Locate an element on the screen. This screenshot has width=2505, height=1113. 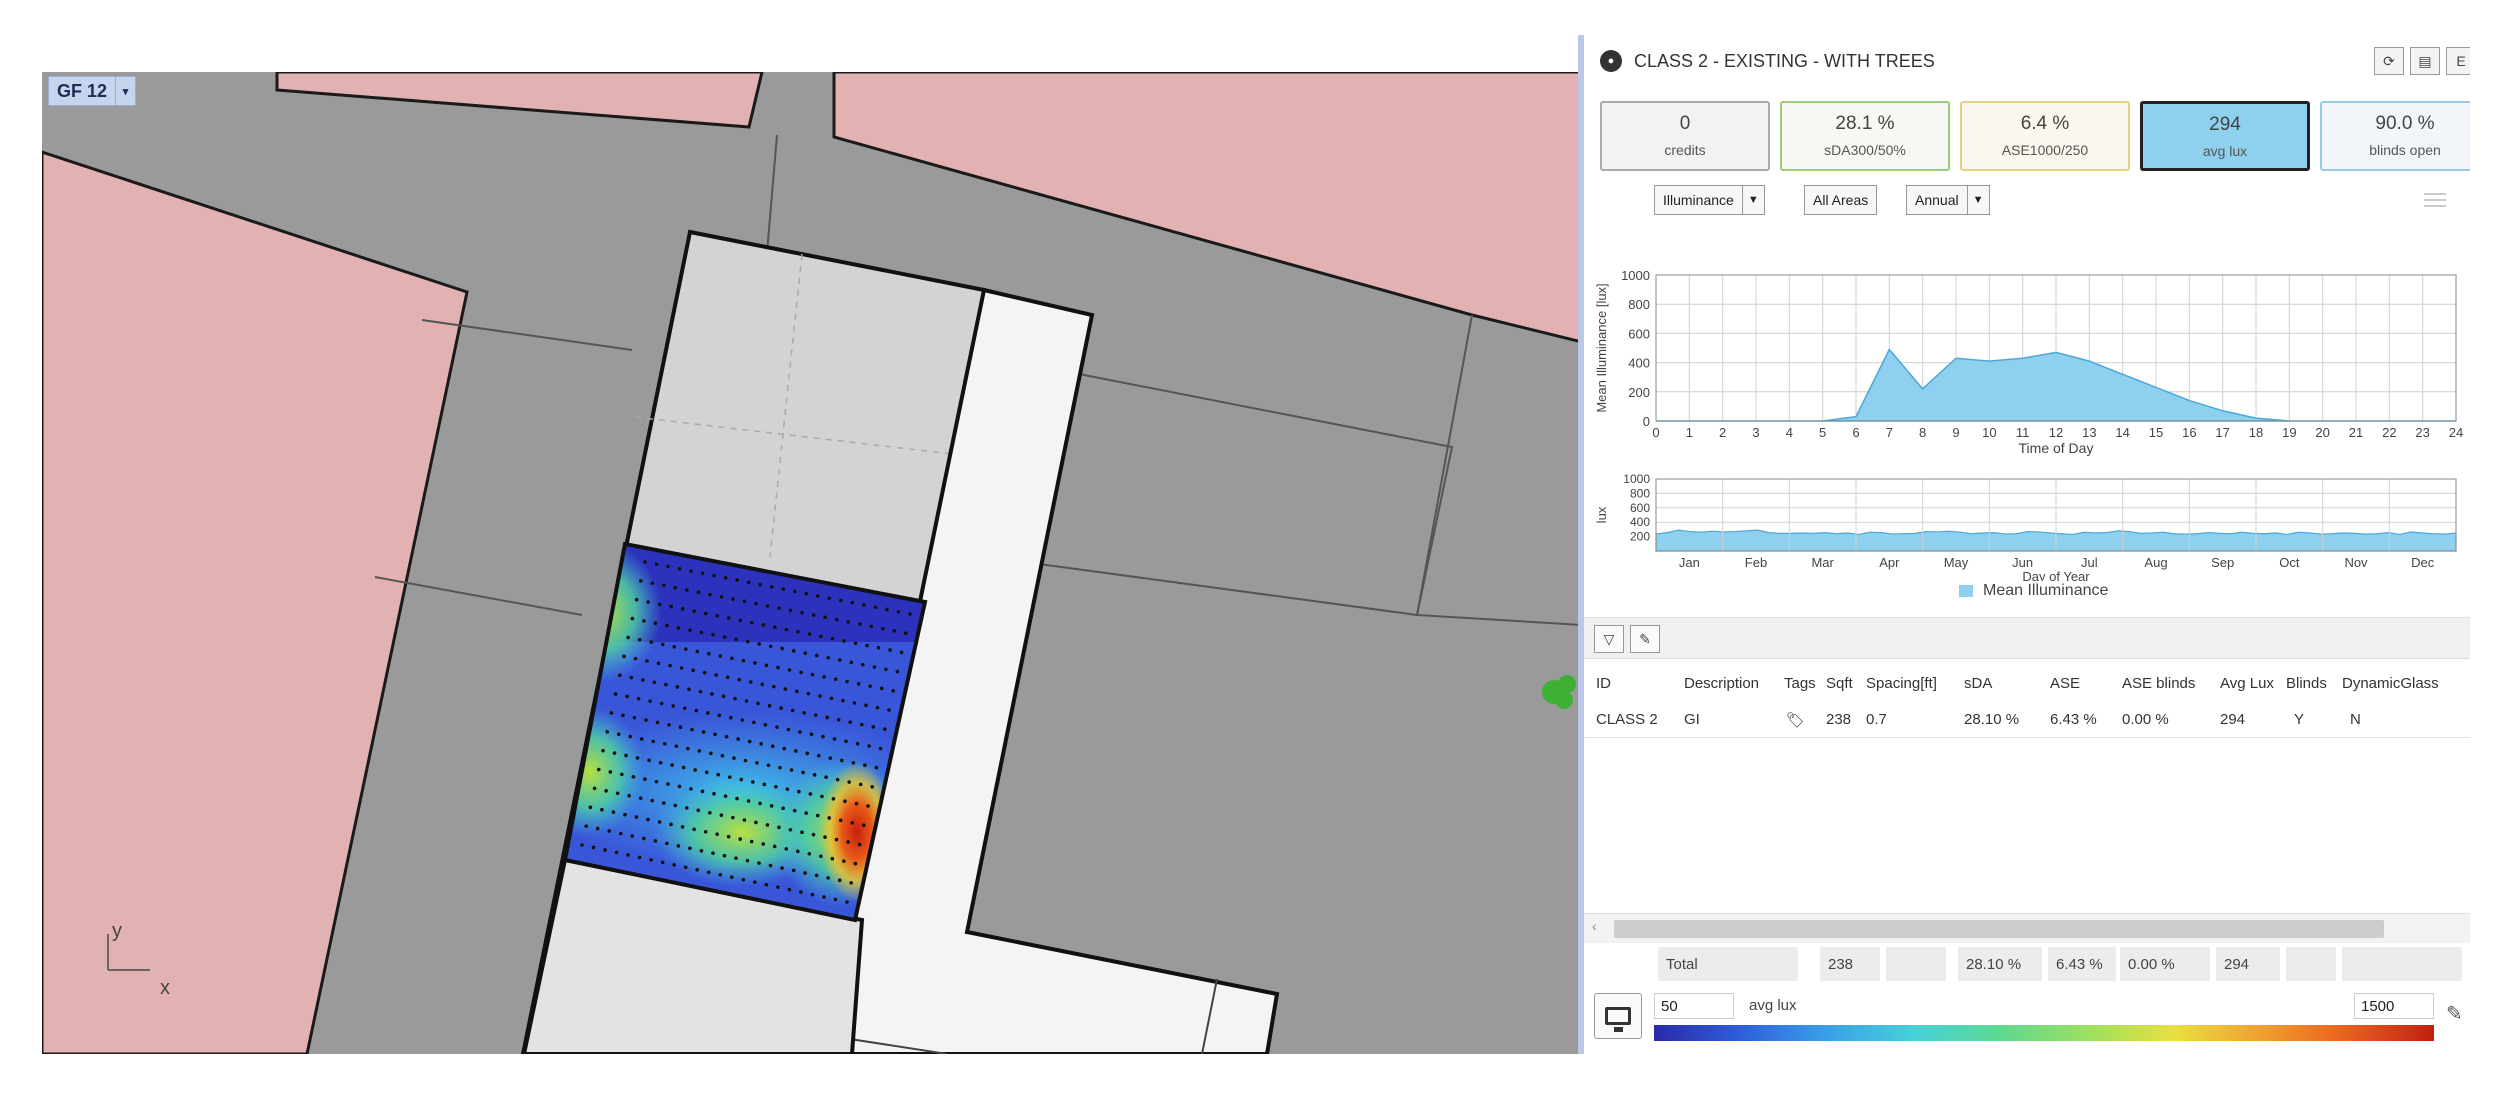
column-header: sDA is located at coordinates (1978, 683).